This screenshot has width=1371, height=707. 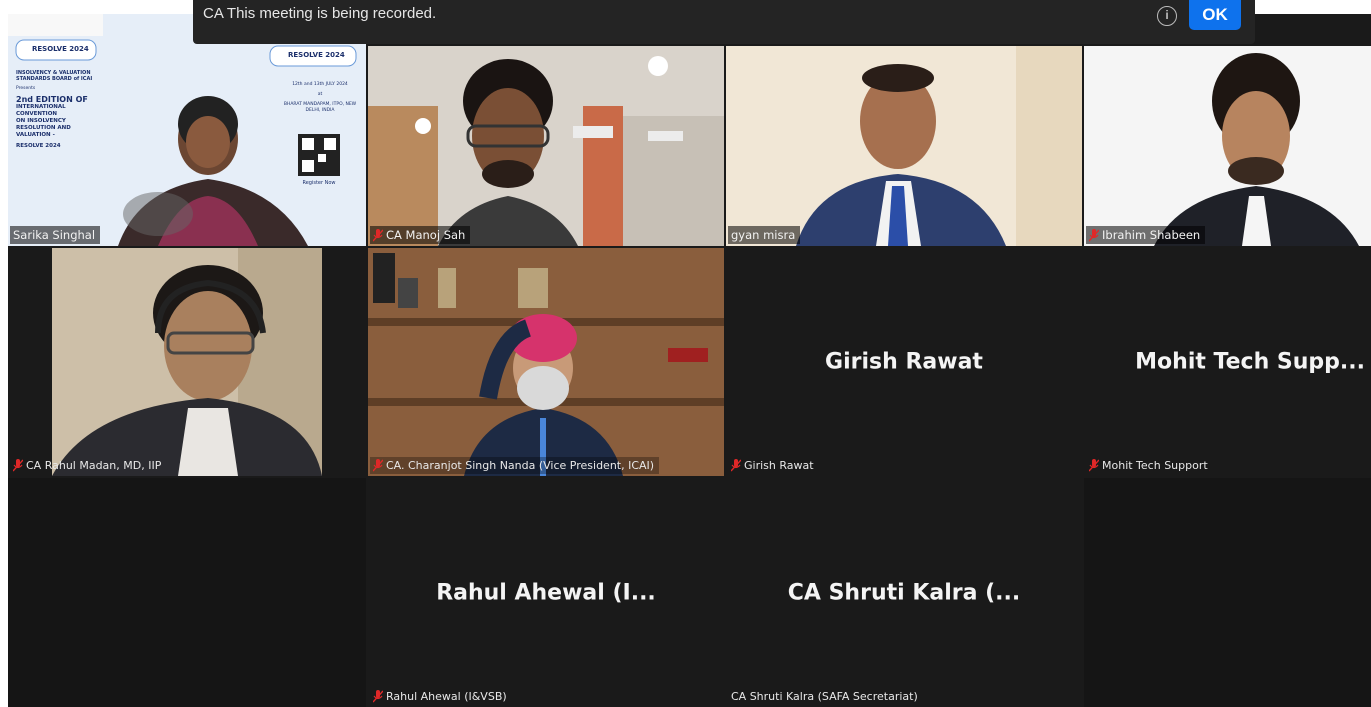 I want to click on slide-line-4: RESOLUTION AND, so click(x=43, y=128).